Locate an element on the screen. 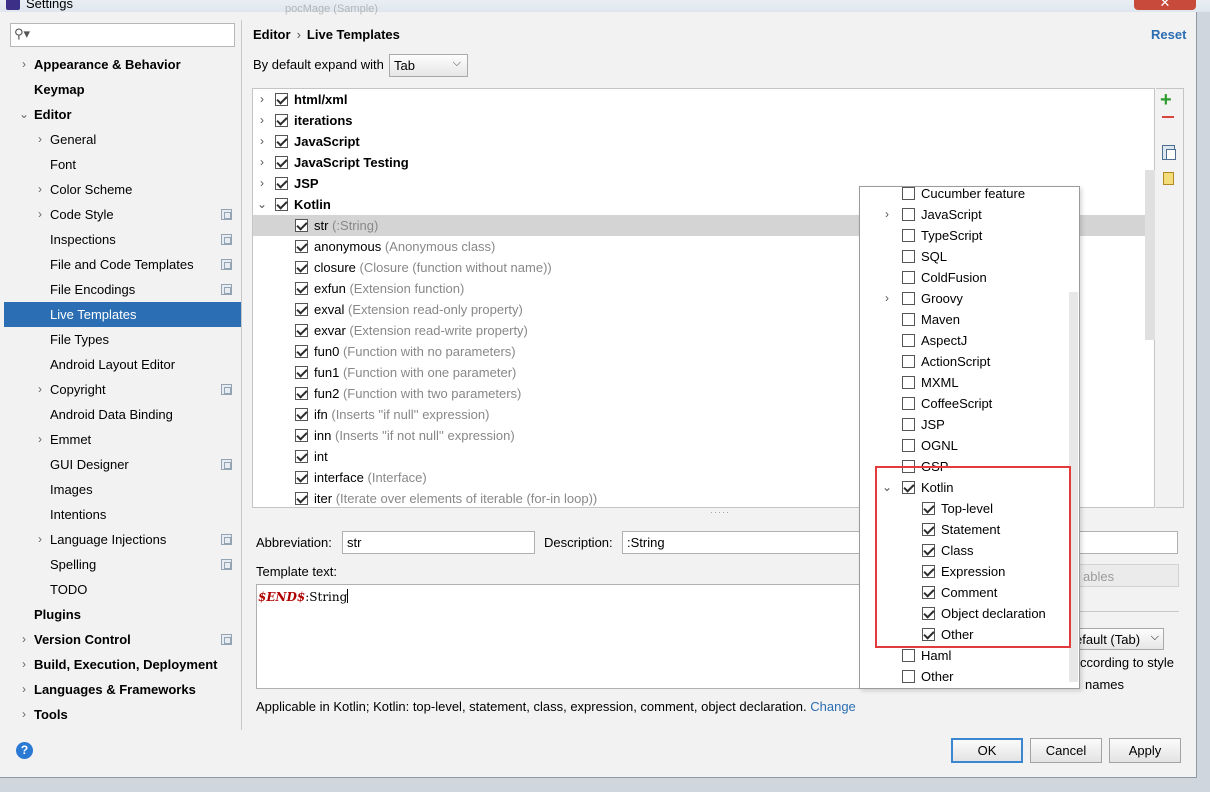 Image resolution: width=1210 pixels, height=792 pixels. sidebar-item: File Types is located at coordinates (122, 339).